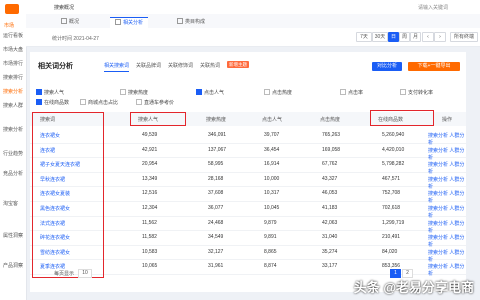 Image resolution: width=480 pixels, height=300 pixels. I want to click on period-30day-button: 30天, so click(380, 37).